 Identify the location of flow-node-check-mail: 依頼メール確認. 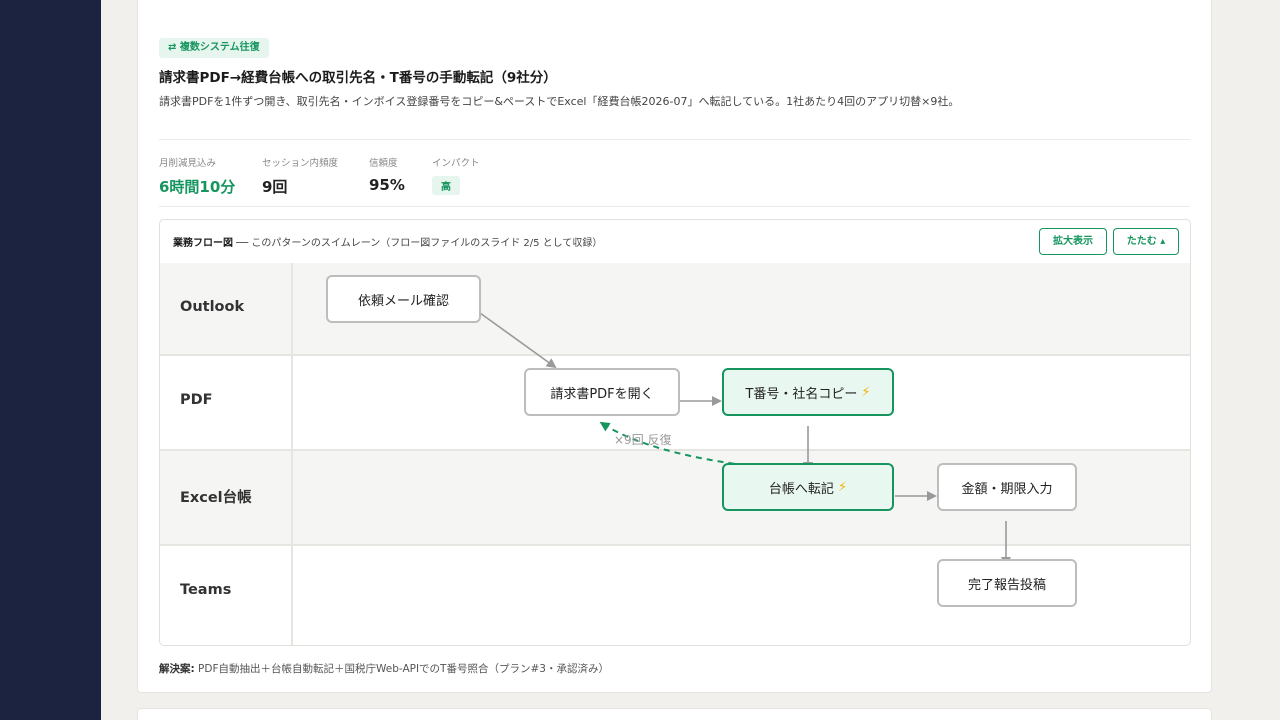
(403, 299).